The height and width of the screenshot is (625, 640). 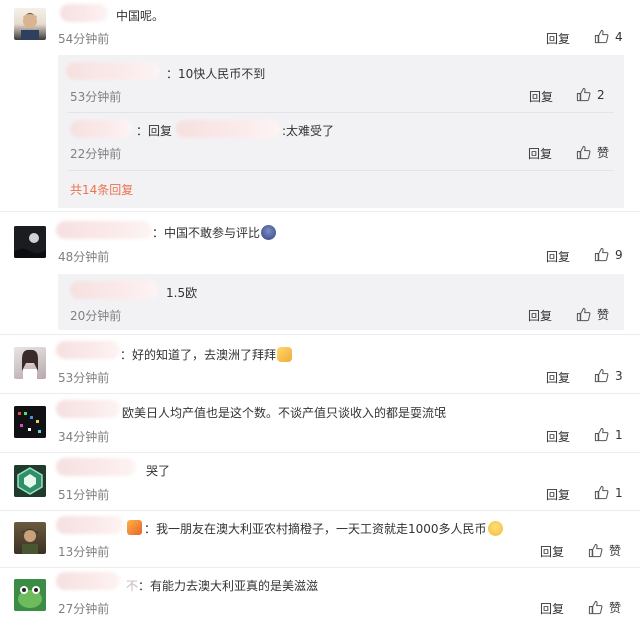 I want to click on comment-text: ：好的知道了，去澳洲了拜拜, so click(x=206, y=354).